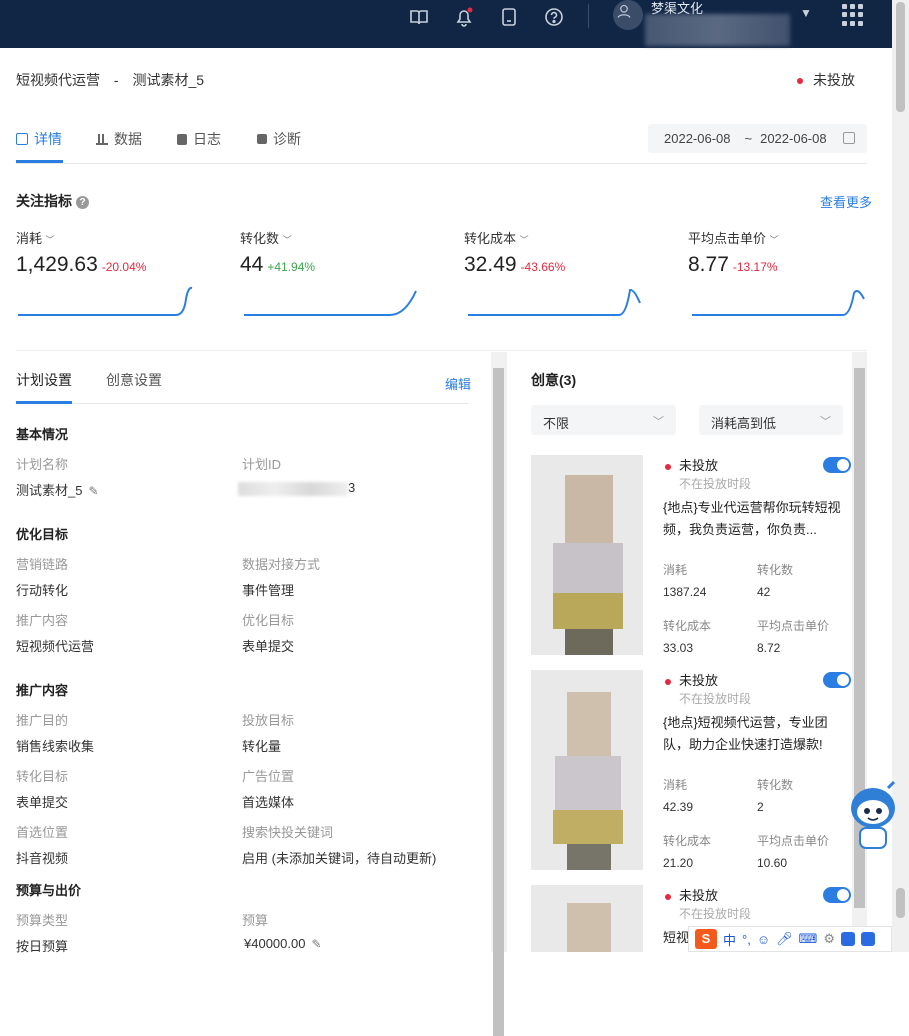  Describe the element at coordinates (121, 237) in the screenshot. I see `metric-dropdown: 消耗 ﹀` at that location.